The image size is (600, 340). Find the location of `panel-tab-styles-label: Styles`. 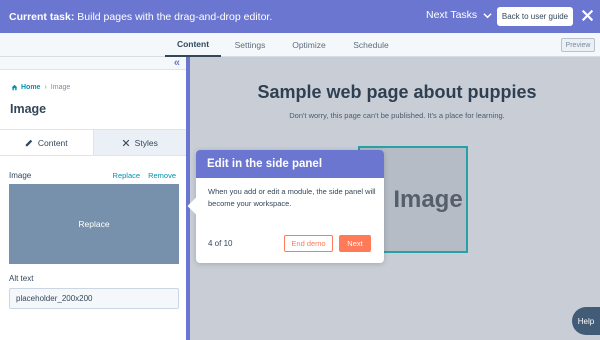

panel-tab-styles-label: Styles is located at coordinates (146, 142).